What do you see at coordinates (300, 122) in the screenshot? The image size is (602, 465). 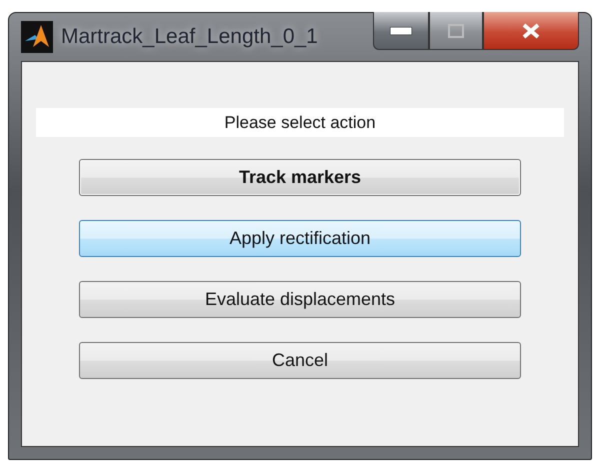 I see `prompt-label: Please select action` at bounding box center [300, 122].